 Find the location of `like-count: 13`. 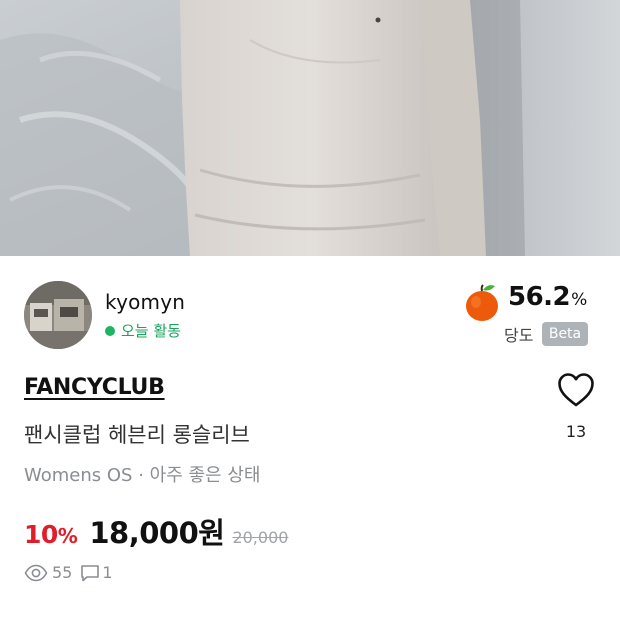

like-count: 13 is located at coordinates (576, 431).